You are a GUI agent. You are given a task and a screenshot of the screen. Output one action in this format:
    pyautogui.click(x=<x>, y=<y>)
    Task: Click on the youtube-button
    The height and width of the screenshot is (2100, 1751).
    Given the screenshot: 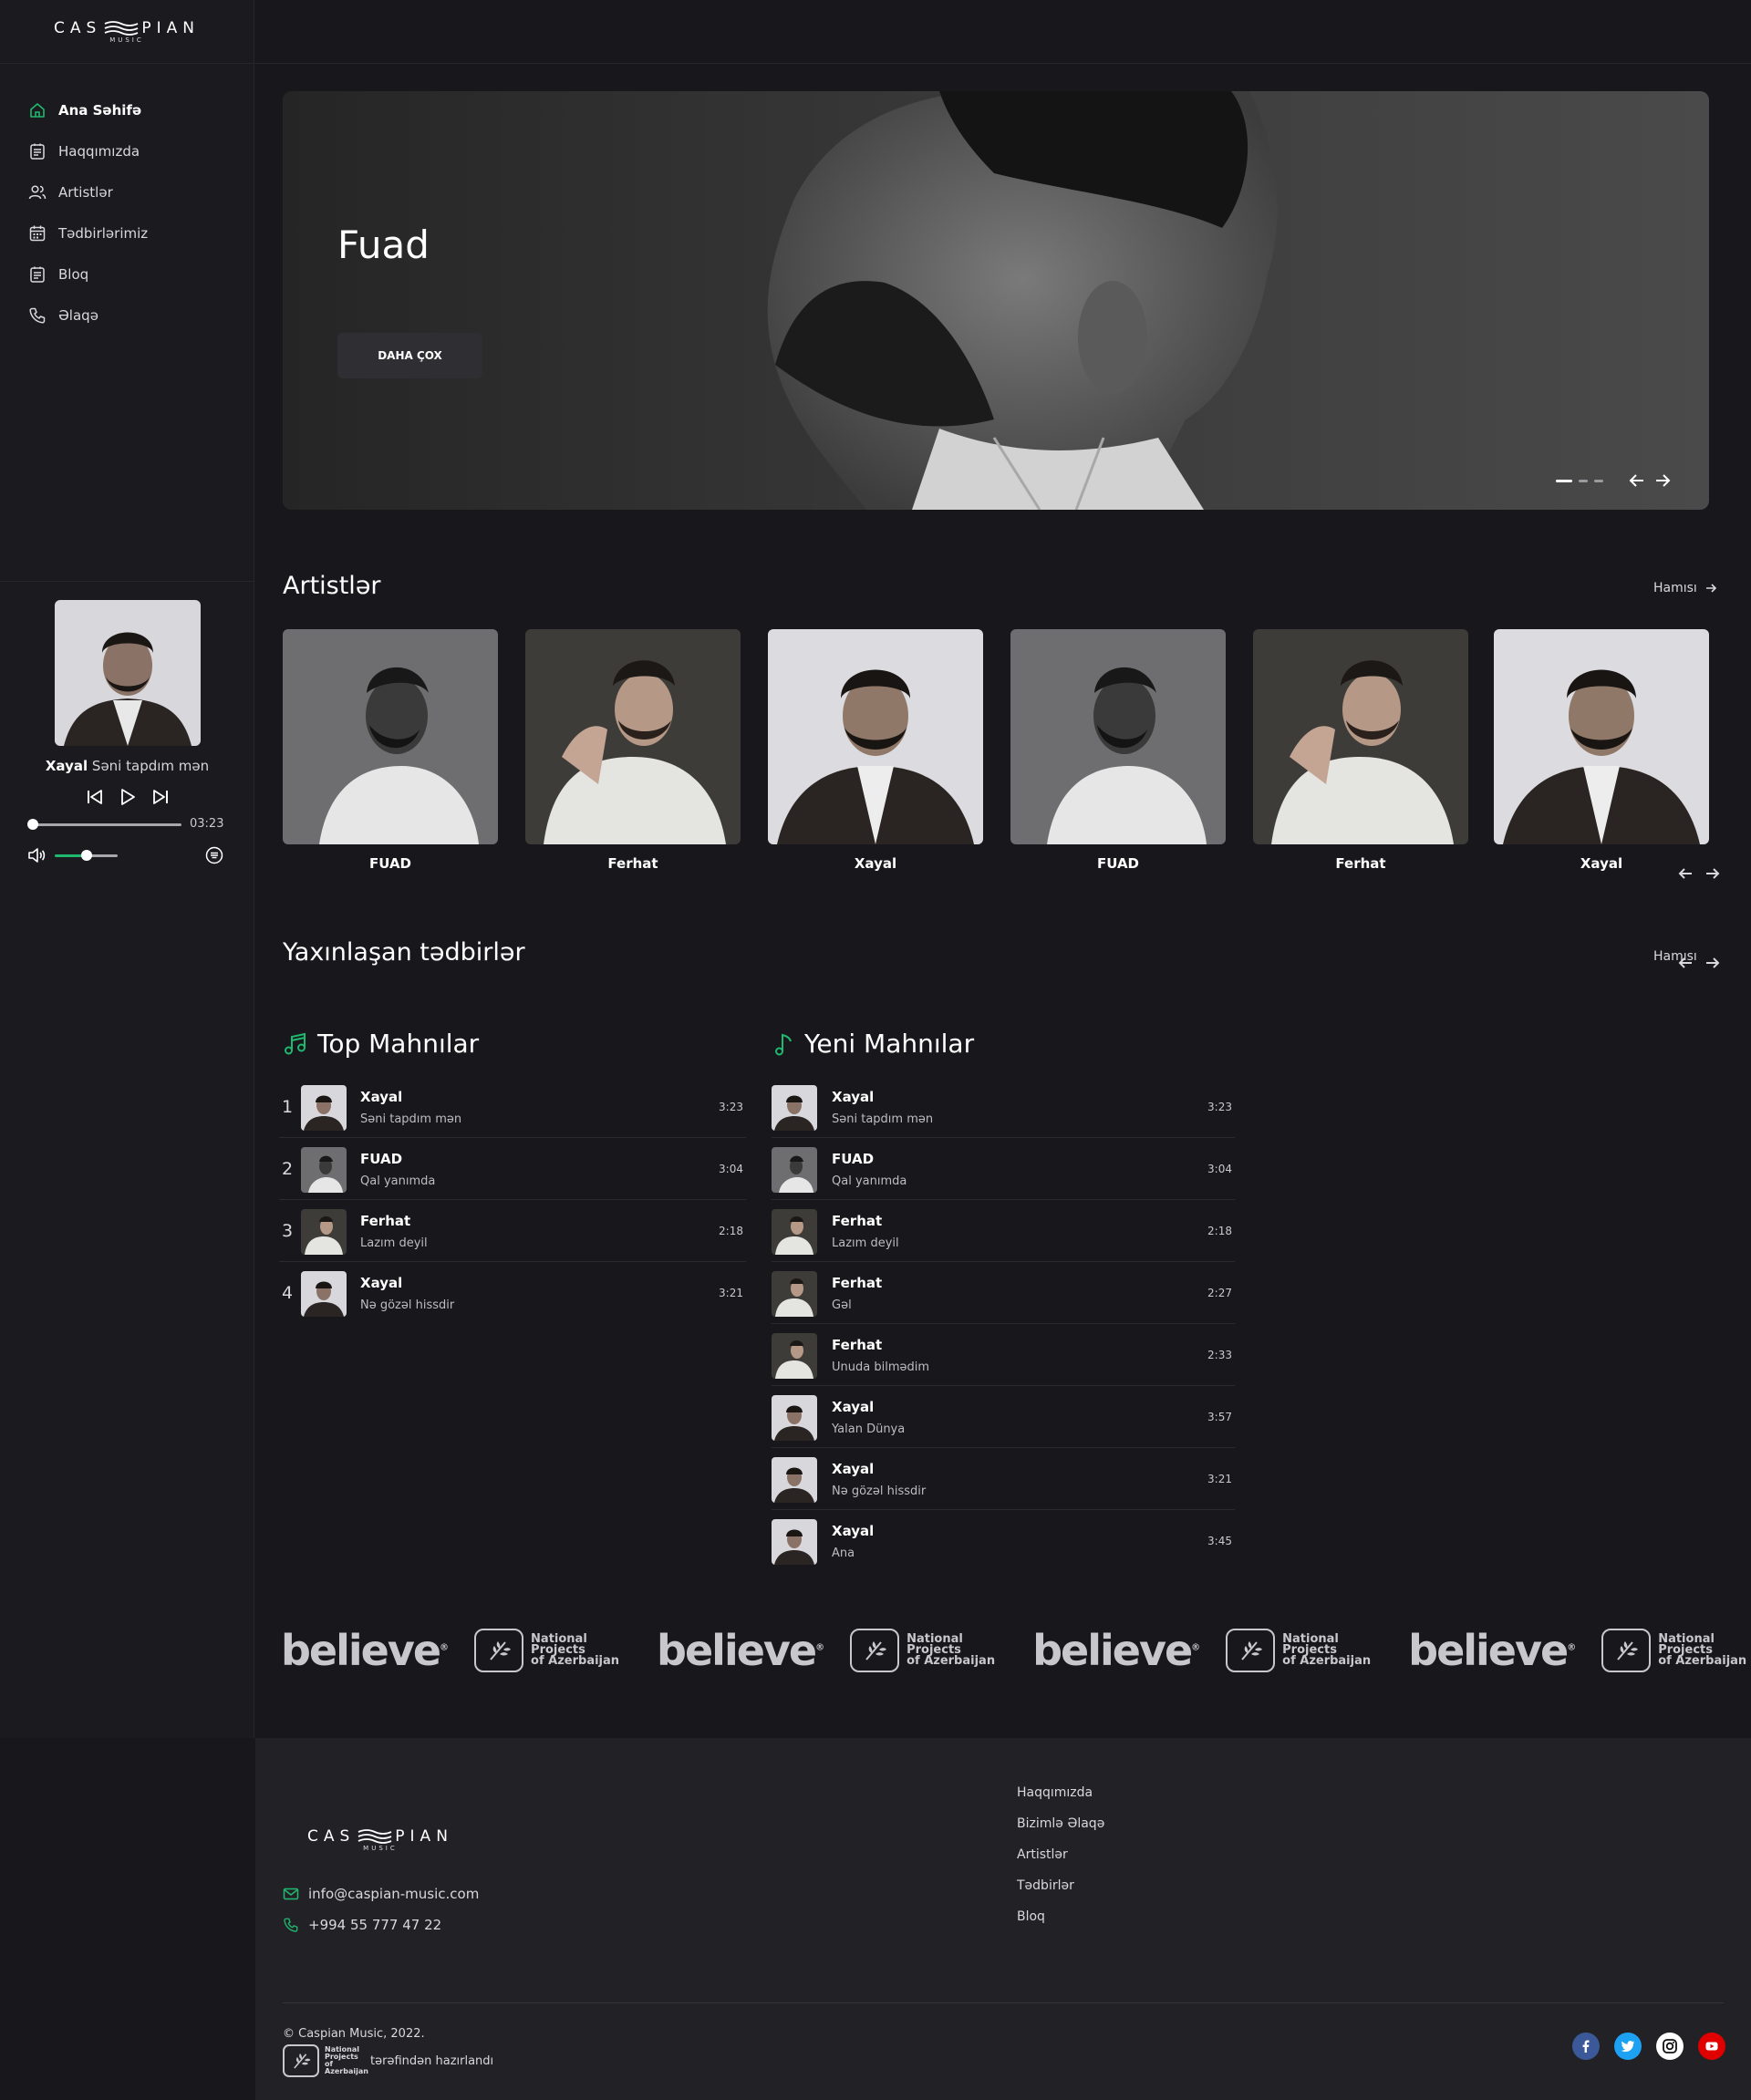 What is the action you would take?
    pyautogui.click(x=1711, y=2046)
    